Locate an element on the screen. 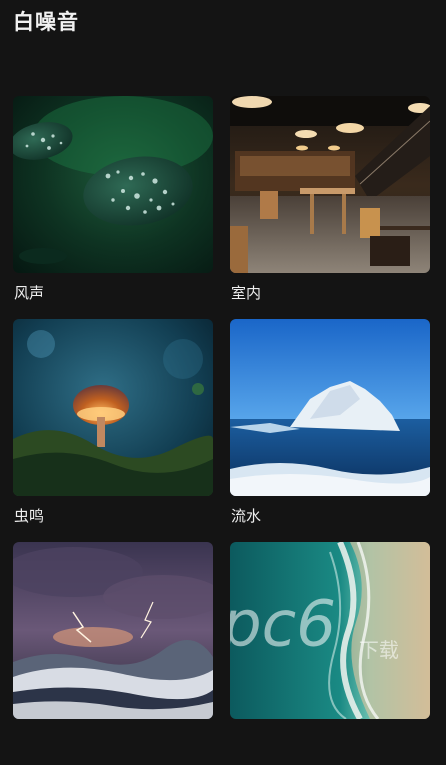 The width and height of the screenshot is (446, 765). svg-text: pc6 is located at coordinates (283, 623).